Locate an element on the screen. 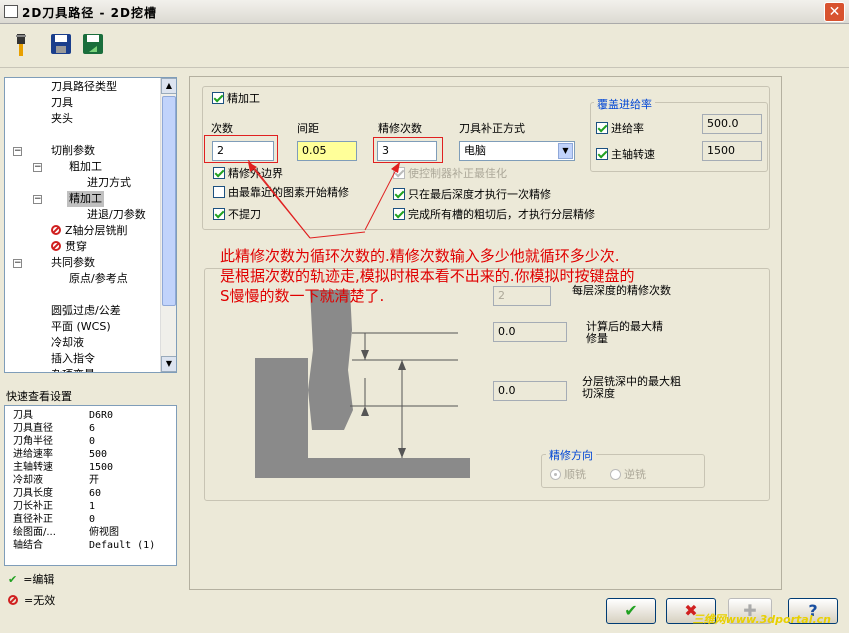 Image resolution: width=849 pixels, height=633 pixels. quick-row: 绘图面/... 俯视图 is located at coordinates (66, 532).